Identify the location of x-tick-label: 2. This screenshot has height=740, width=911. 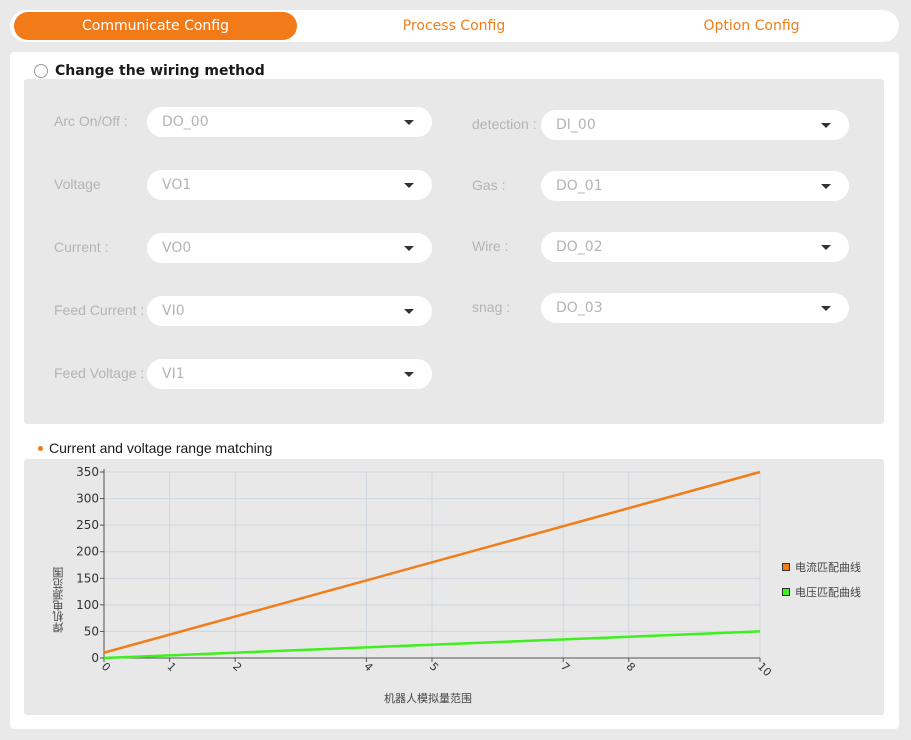
(237, 667).